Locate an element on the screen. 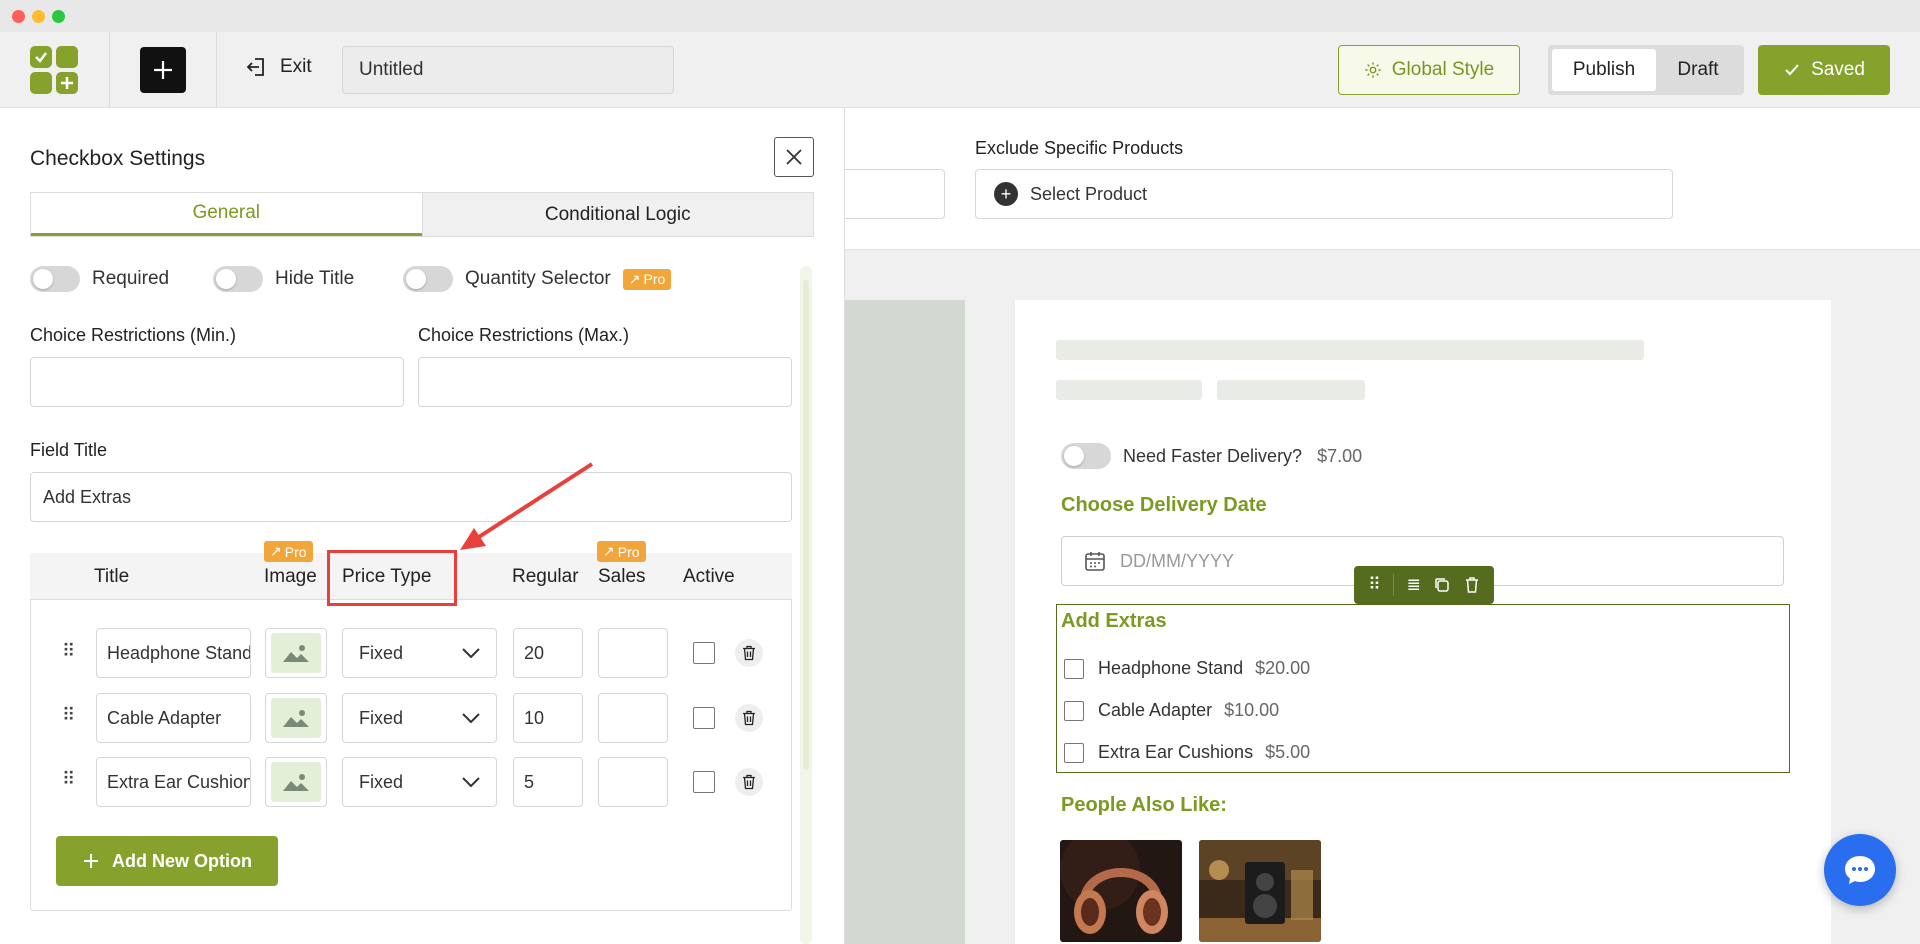 The height and width of the screenshot is (944, 1920). date-placeholder: DD/MM/YYYY is located at coordinates (1177, 560).